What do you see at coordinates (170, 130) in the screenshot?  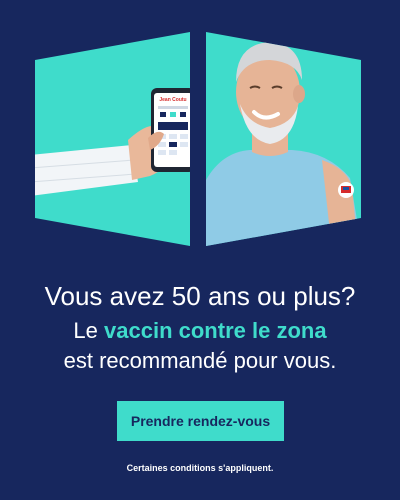 I see `smartphone: Jean Coutu` at bounding box center [170, 130].